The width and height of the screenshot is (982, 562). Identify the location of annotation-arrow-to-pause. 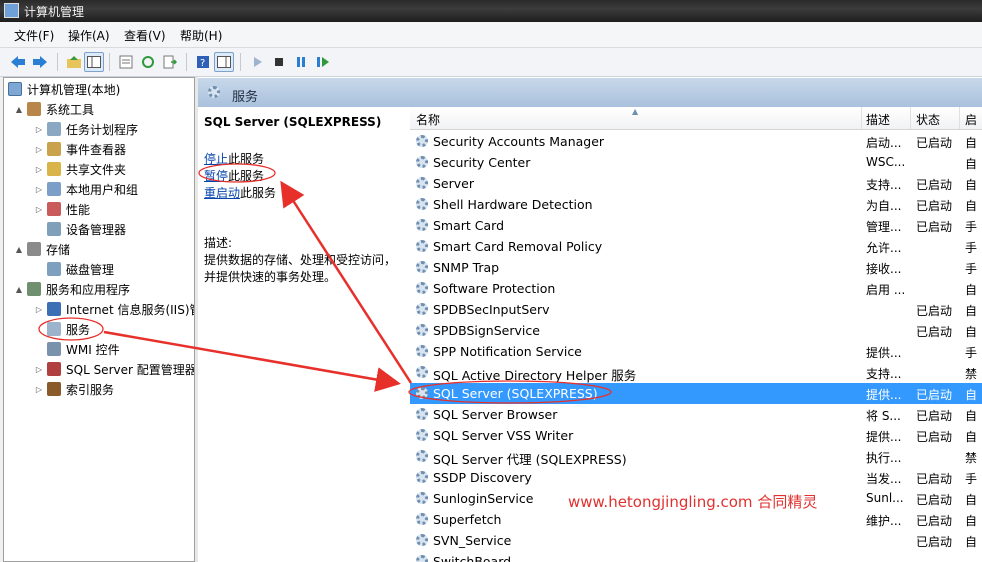
(346, 282).